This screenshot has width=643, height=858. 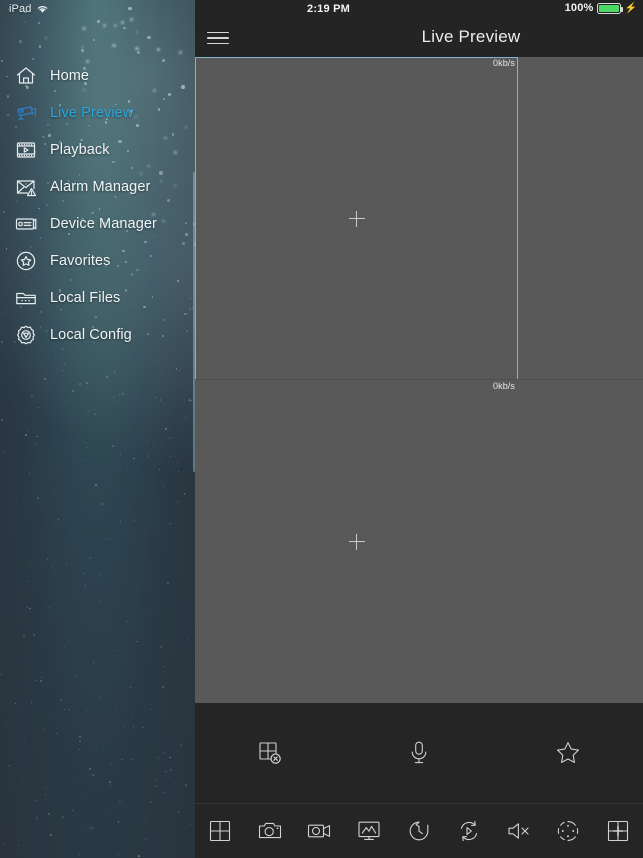 I want to click on cctv-camera-icon, so click(x=26, y=113).